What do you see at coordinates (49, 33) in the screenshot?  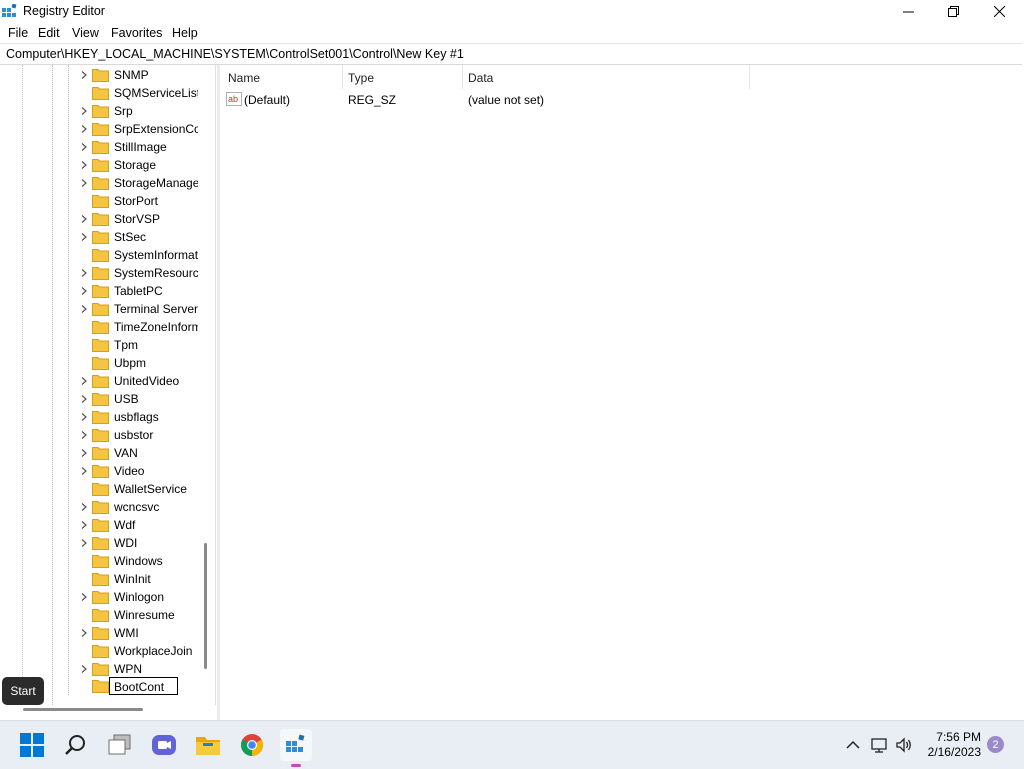 I see `menu-edit: Edit` at bounding box center [49, 33].